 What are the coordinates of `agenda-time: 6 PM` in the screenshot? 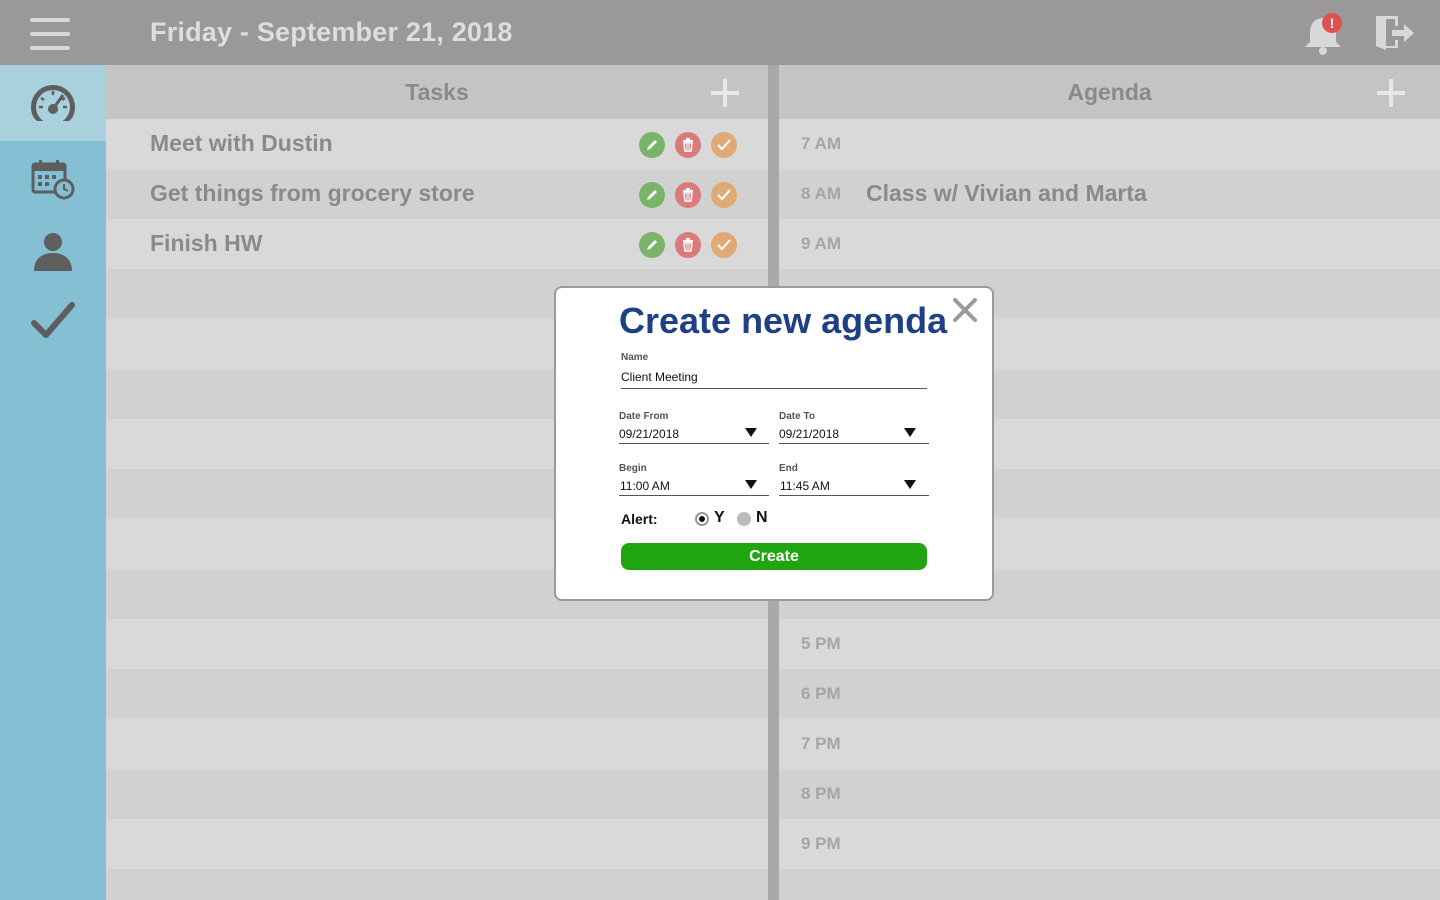 It's located at (821, 693).